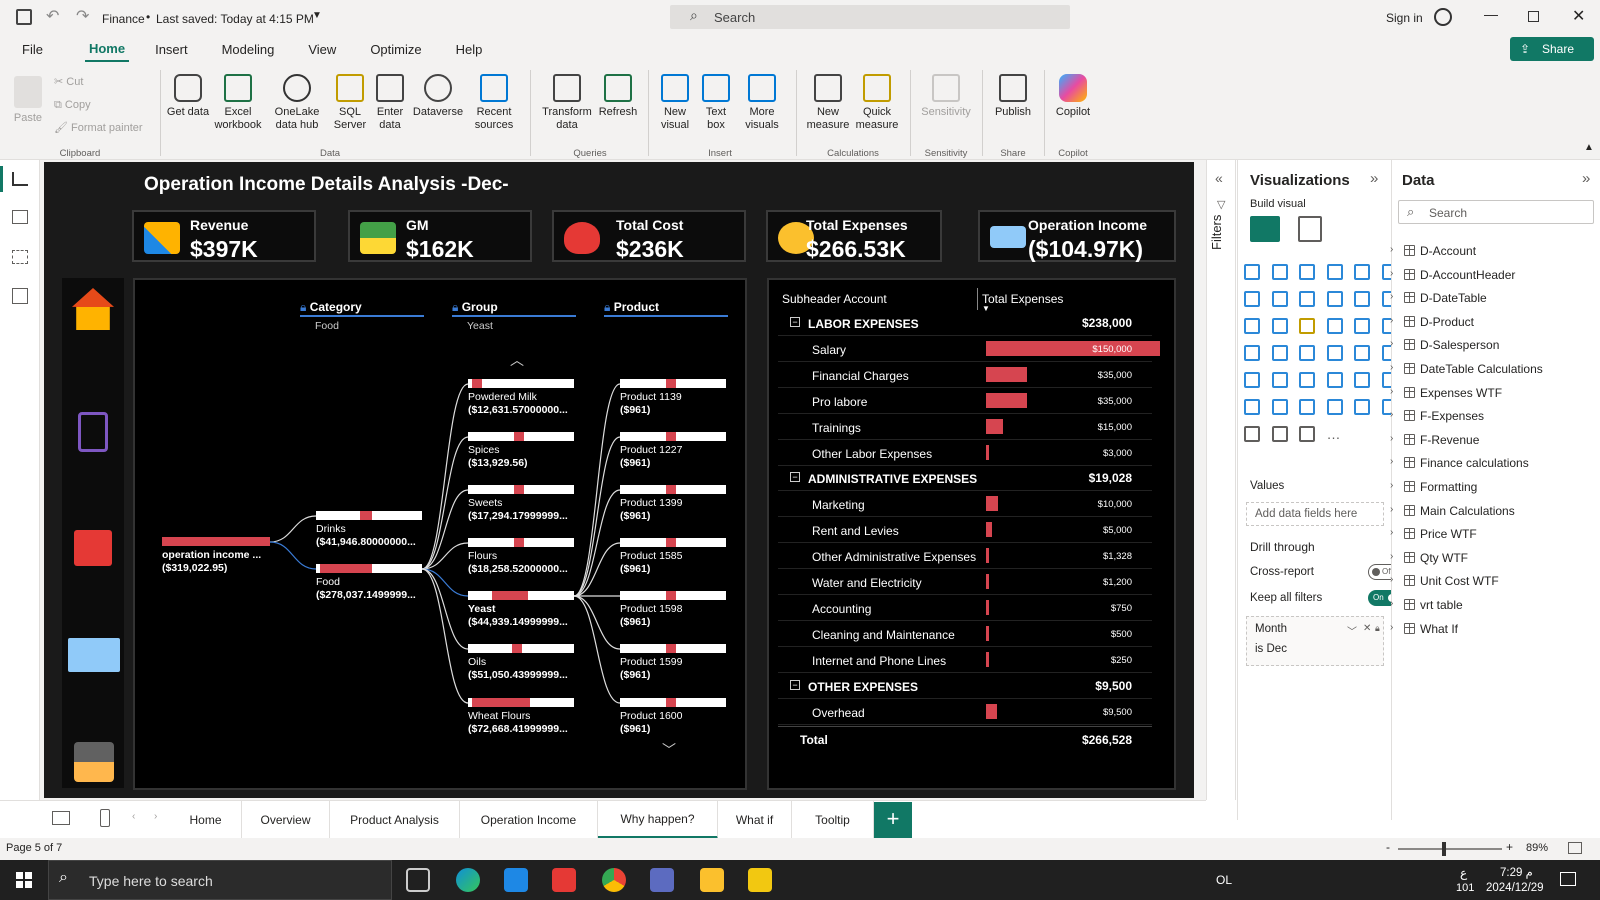 The image size is (1600, 900). What do you see at coordinates (1568, 879) in the screenshot?
I see `notification-icon` at bounding box center [1568, 879].